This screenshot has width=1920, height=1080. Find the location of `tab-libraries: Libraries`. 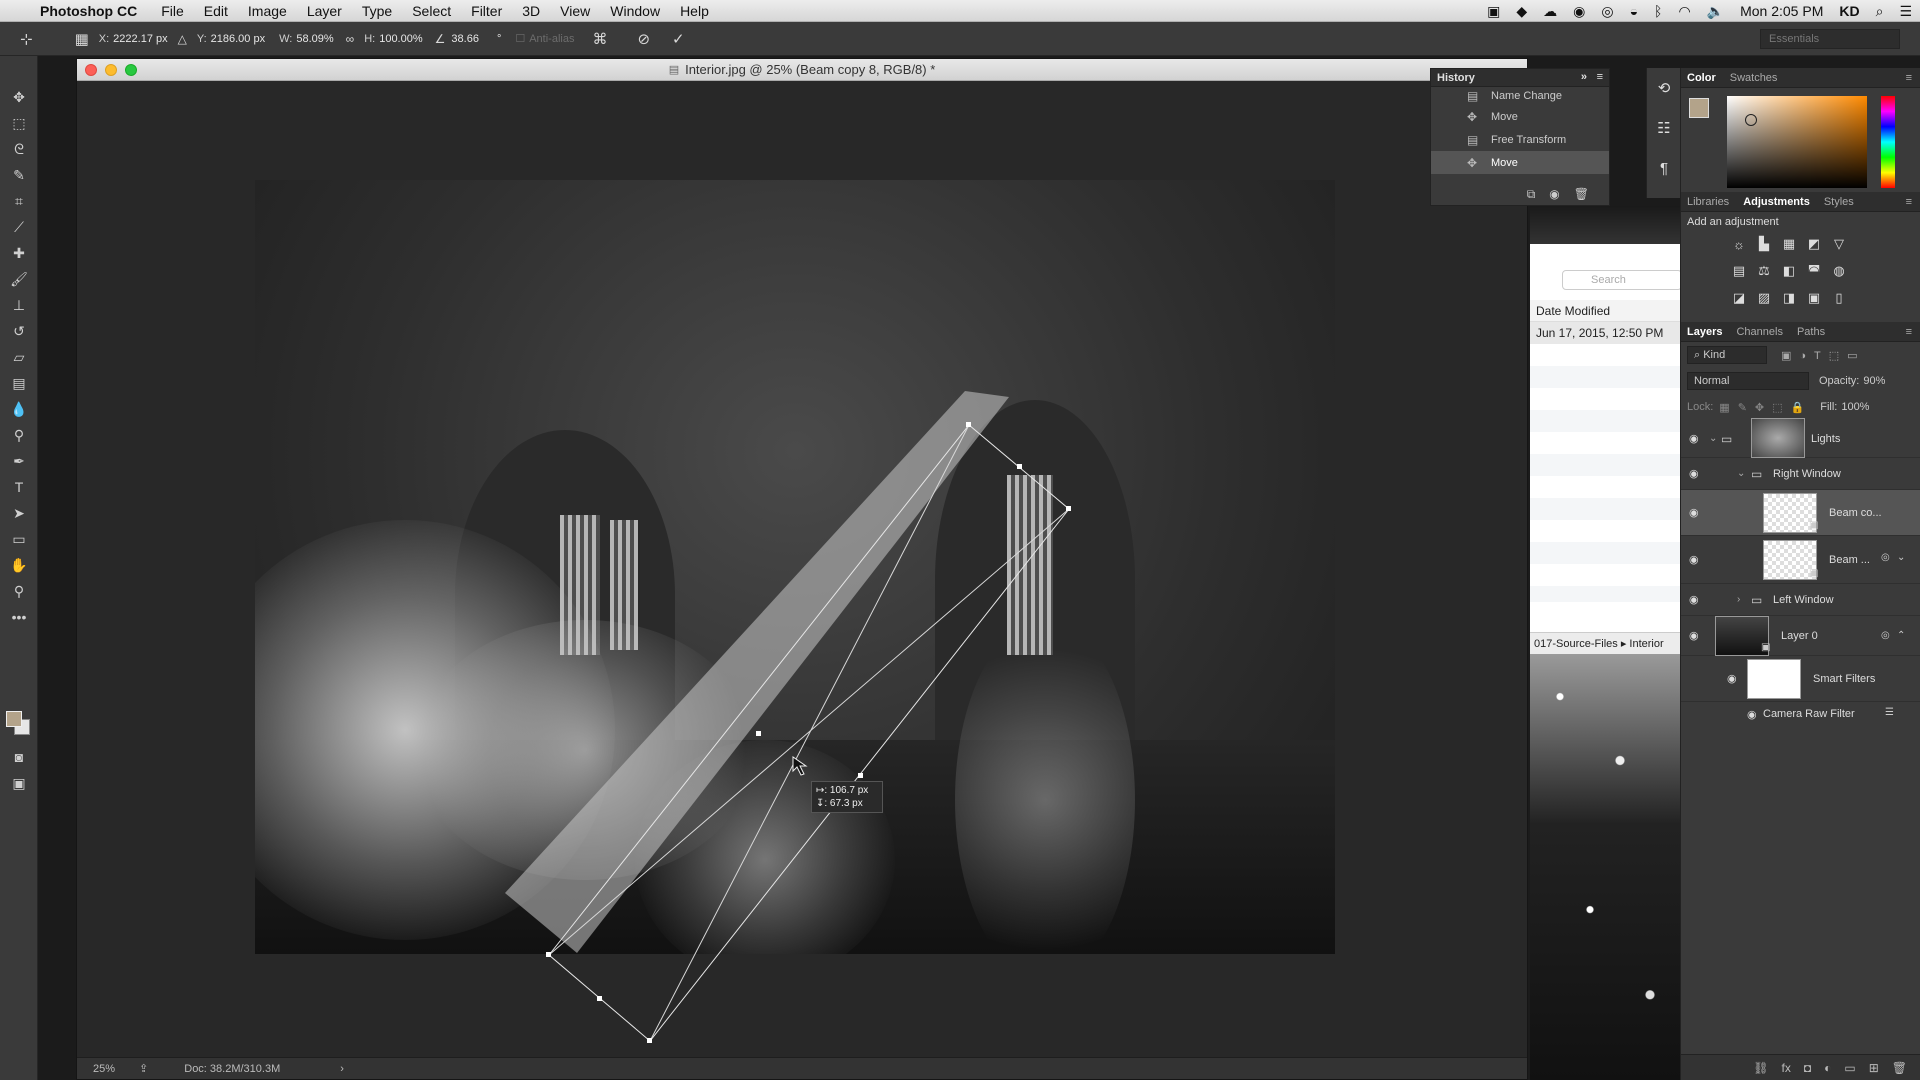

tab-libraries: Libraries is located at coordinates (1708, 202).